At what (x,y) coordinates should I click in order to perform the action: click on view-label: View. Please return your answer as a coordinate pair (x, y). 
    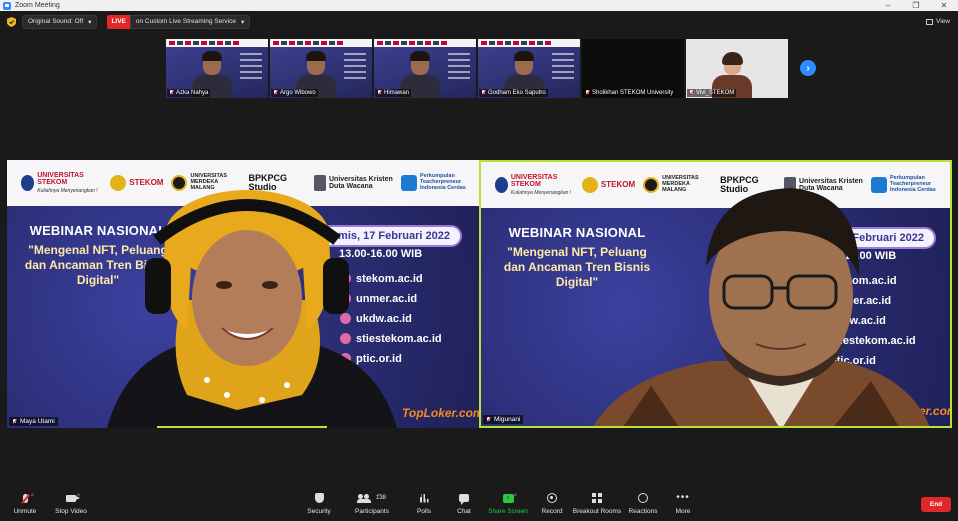
    Looking at the image, I should click on (943, 21).